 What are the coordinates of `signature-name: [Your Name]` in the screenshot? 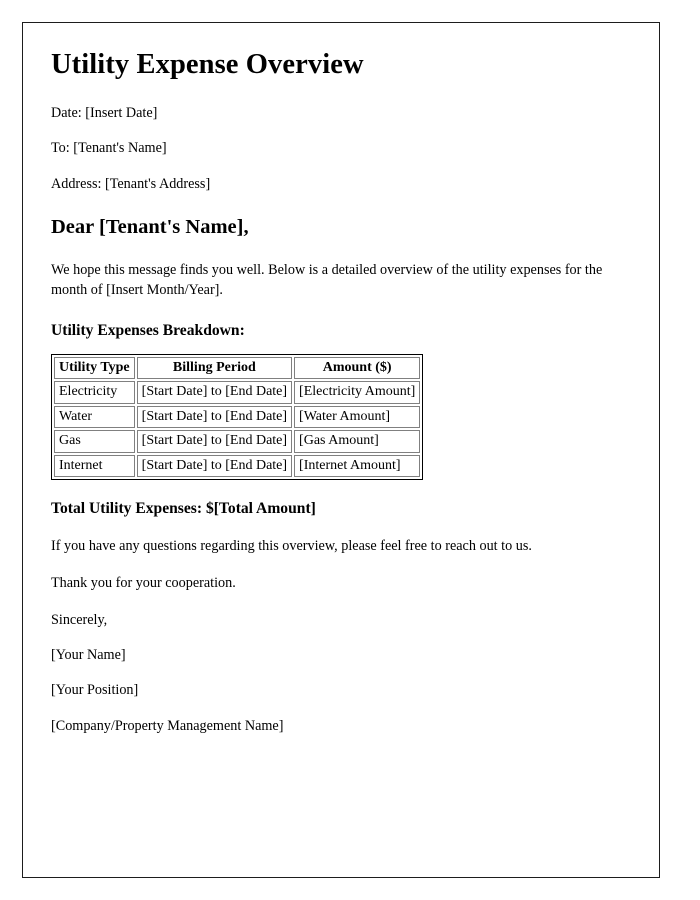 It's located at (88, 654).